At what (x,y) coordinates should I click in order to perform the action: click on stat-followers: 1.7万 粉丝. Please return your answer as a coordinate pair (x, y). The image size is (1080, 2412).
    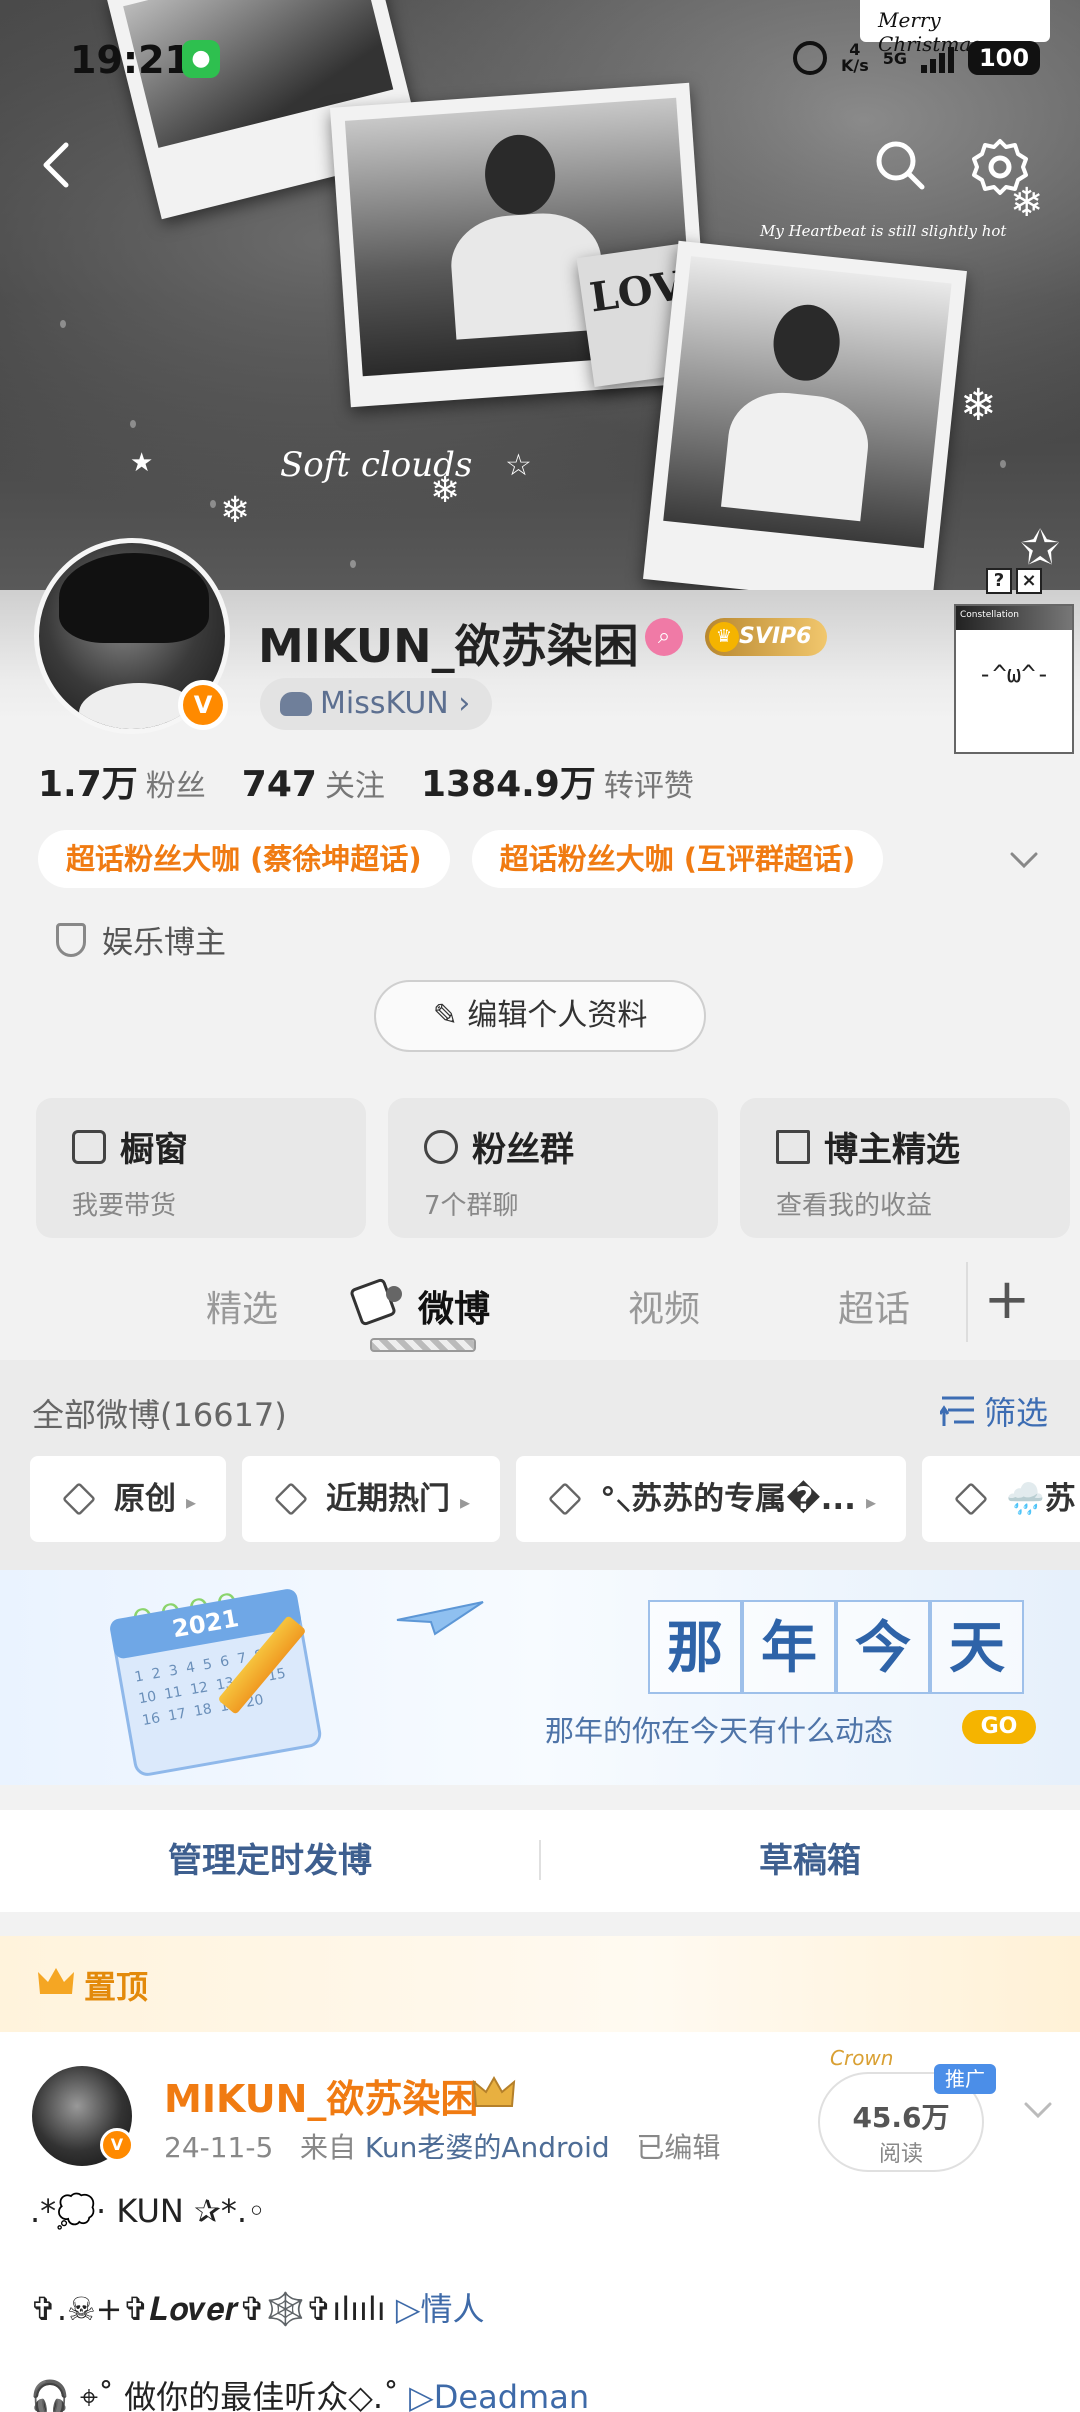
    Looking at the image, I should click on (122, 781).